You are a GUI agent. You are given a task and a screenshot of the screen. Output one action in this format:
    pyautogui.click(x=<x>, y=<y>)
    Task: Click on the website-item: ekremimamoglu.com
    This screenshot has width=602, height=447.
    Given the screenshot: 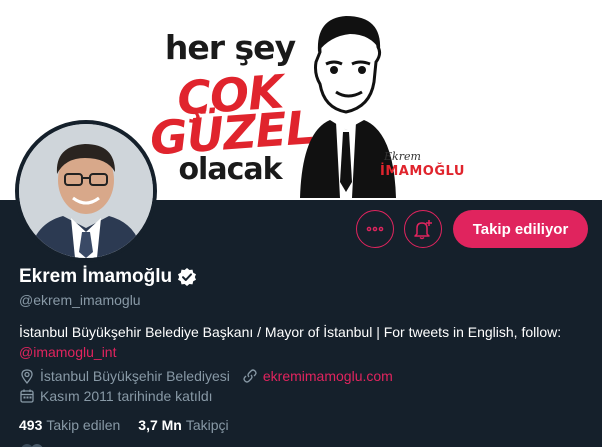 What is the action you would take?
    pyautogui.click(x=317, y=376)
    